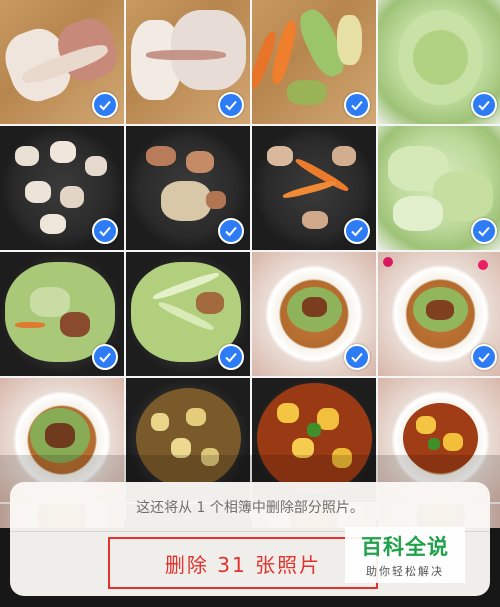  I want to click on watermark-title: 百科全说, so click(405, 547).